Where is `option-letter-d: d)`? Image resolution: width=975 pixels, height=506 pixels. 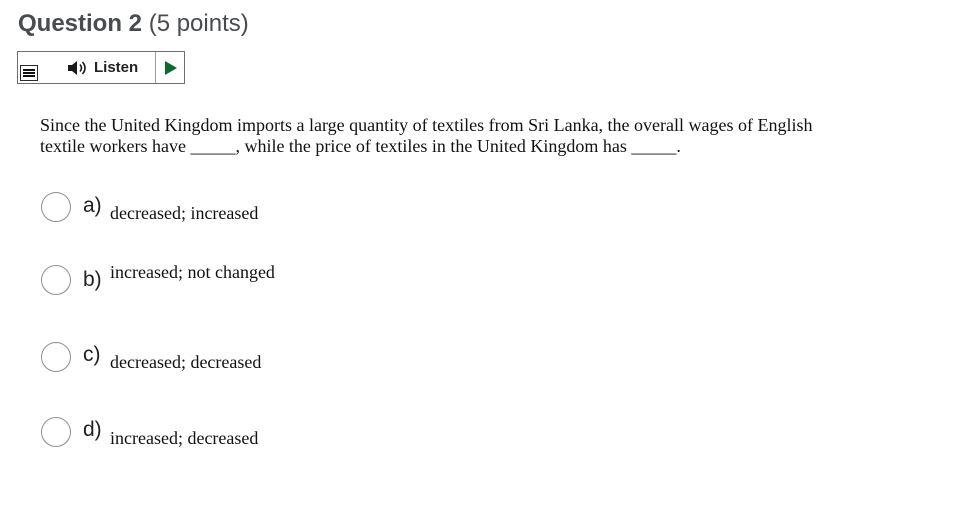 option-letter-d: d) is located at coordinates (92, 429).